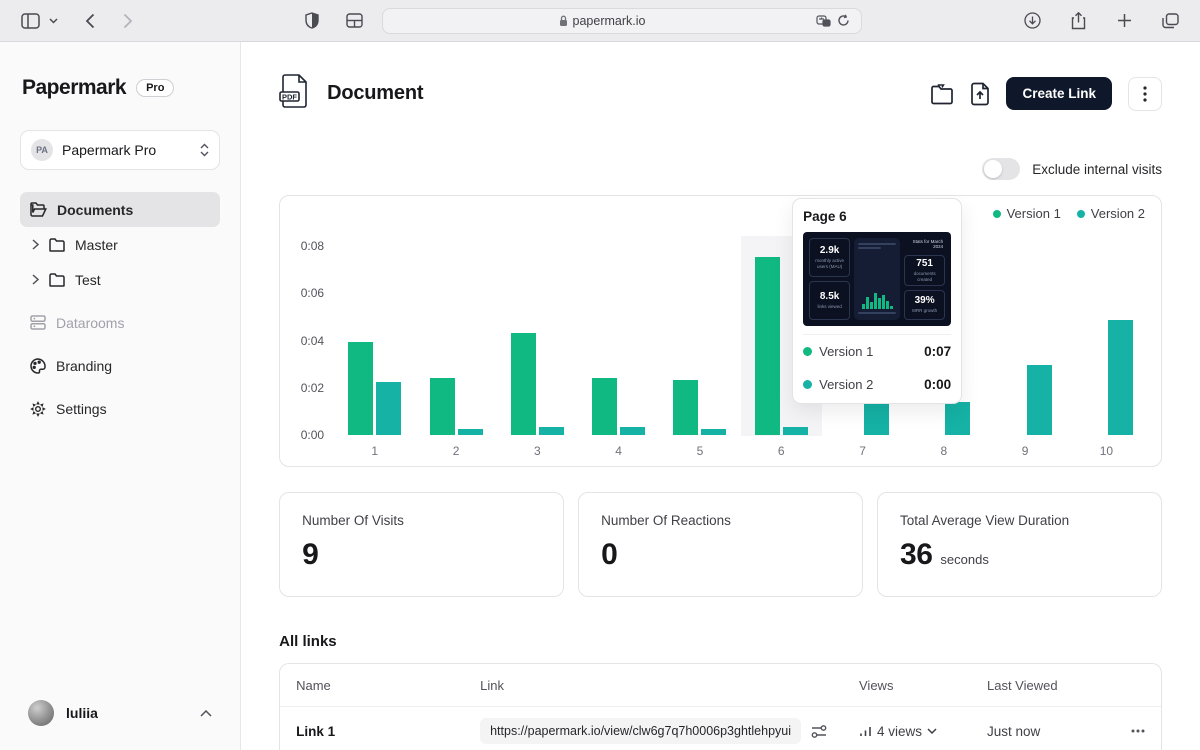 The height and width of the screenshot is (750, 1200). Describe the element at coordinates (120, 365) in the screenshot. I see `sidebar-item-branding: Branding` at that location.